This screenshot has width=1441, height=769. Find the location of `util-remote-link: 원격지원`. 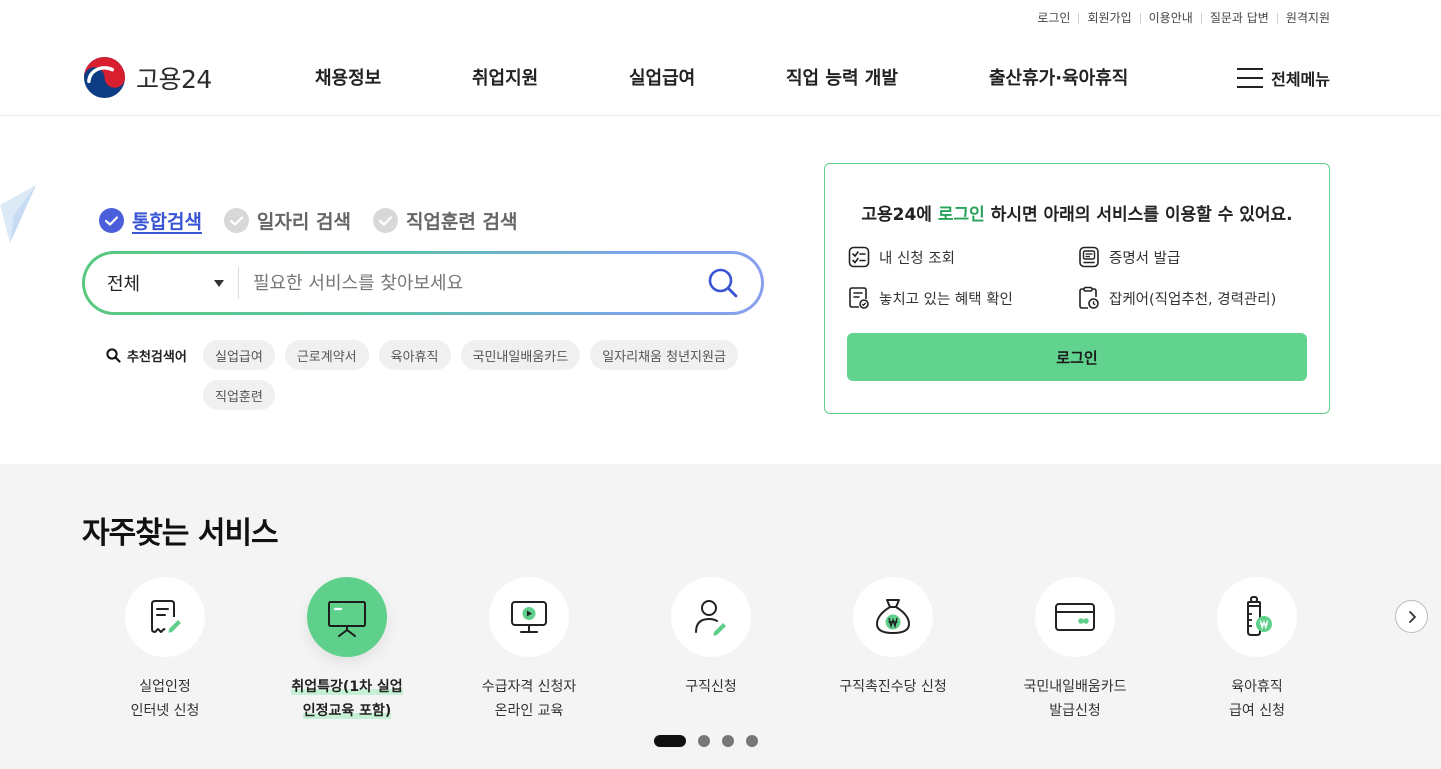

util-remote-link: 원격지원 is located at coordinates (1304, 18).